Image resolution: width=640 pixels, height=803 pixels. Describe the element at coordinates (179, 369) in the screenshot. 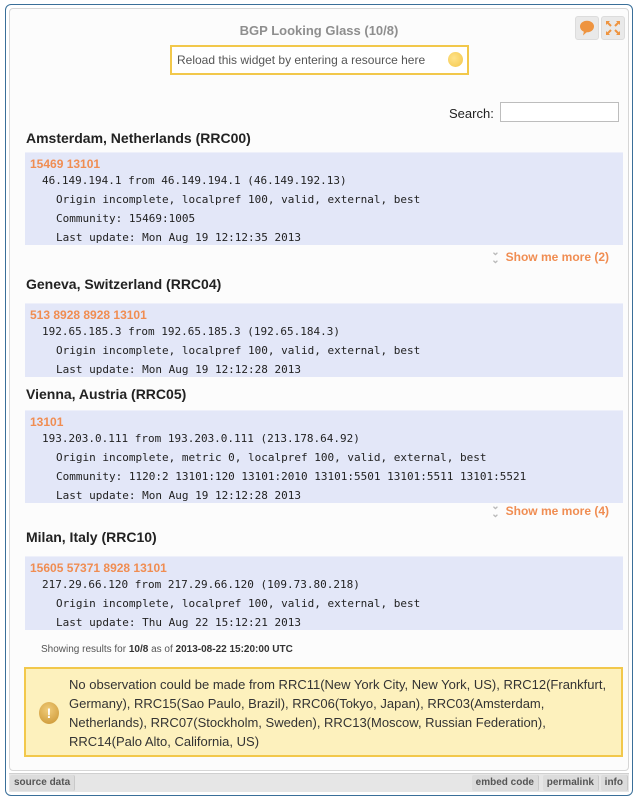

I see `route-line: Last update: Mon Aug 19 12:12:28 2013` at that location.